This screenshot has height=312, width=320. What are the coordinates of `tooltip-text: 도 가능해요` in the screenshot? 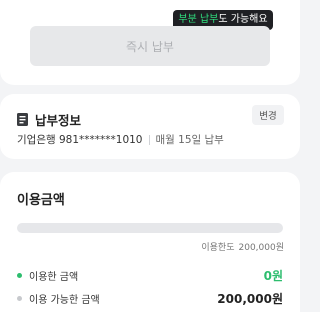 It's located at (243, 19).